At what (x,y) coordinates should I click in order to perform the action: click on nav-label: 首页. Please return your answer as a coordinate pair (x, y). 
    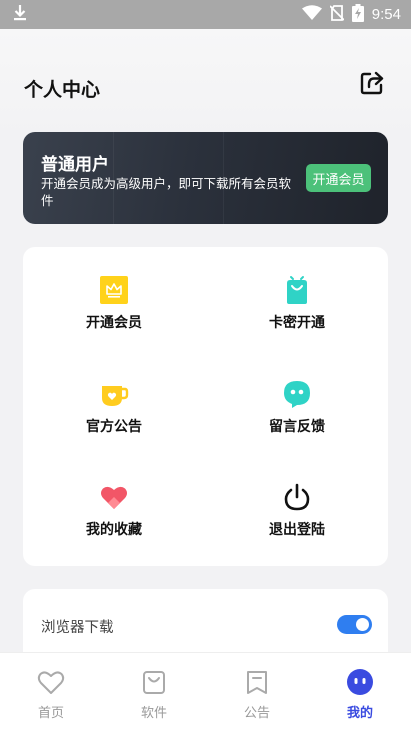
    Looking at the image, I should click on (50, 713).